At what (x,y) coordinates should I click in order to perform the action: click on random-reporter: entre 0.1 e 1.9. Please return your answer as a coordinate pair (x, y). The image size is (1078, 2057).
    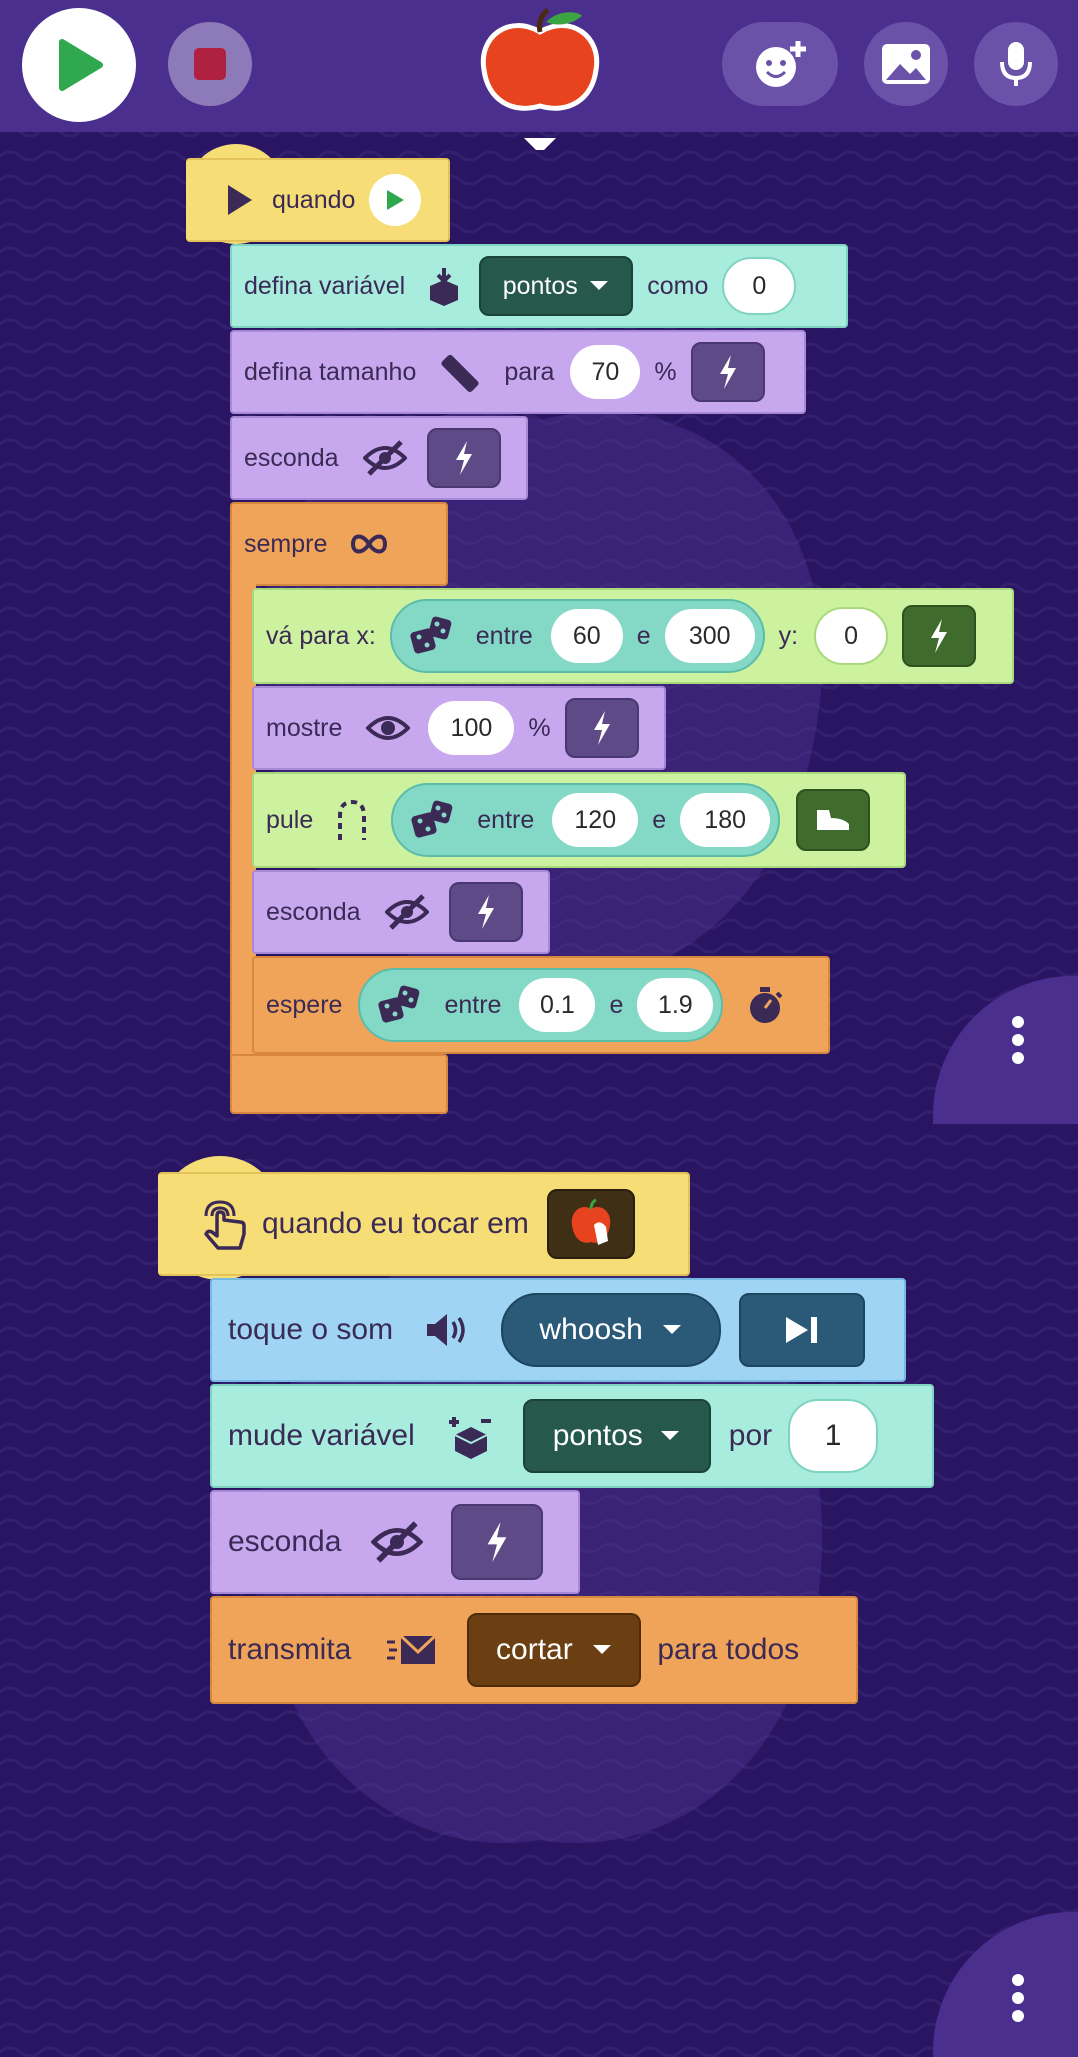
    Looking at the image, I should click on (541, 1005).